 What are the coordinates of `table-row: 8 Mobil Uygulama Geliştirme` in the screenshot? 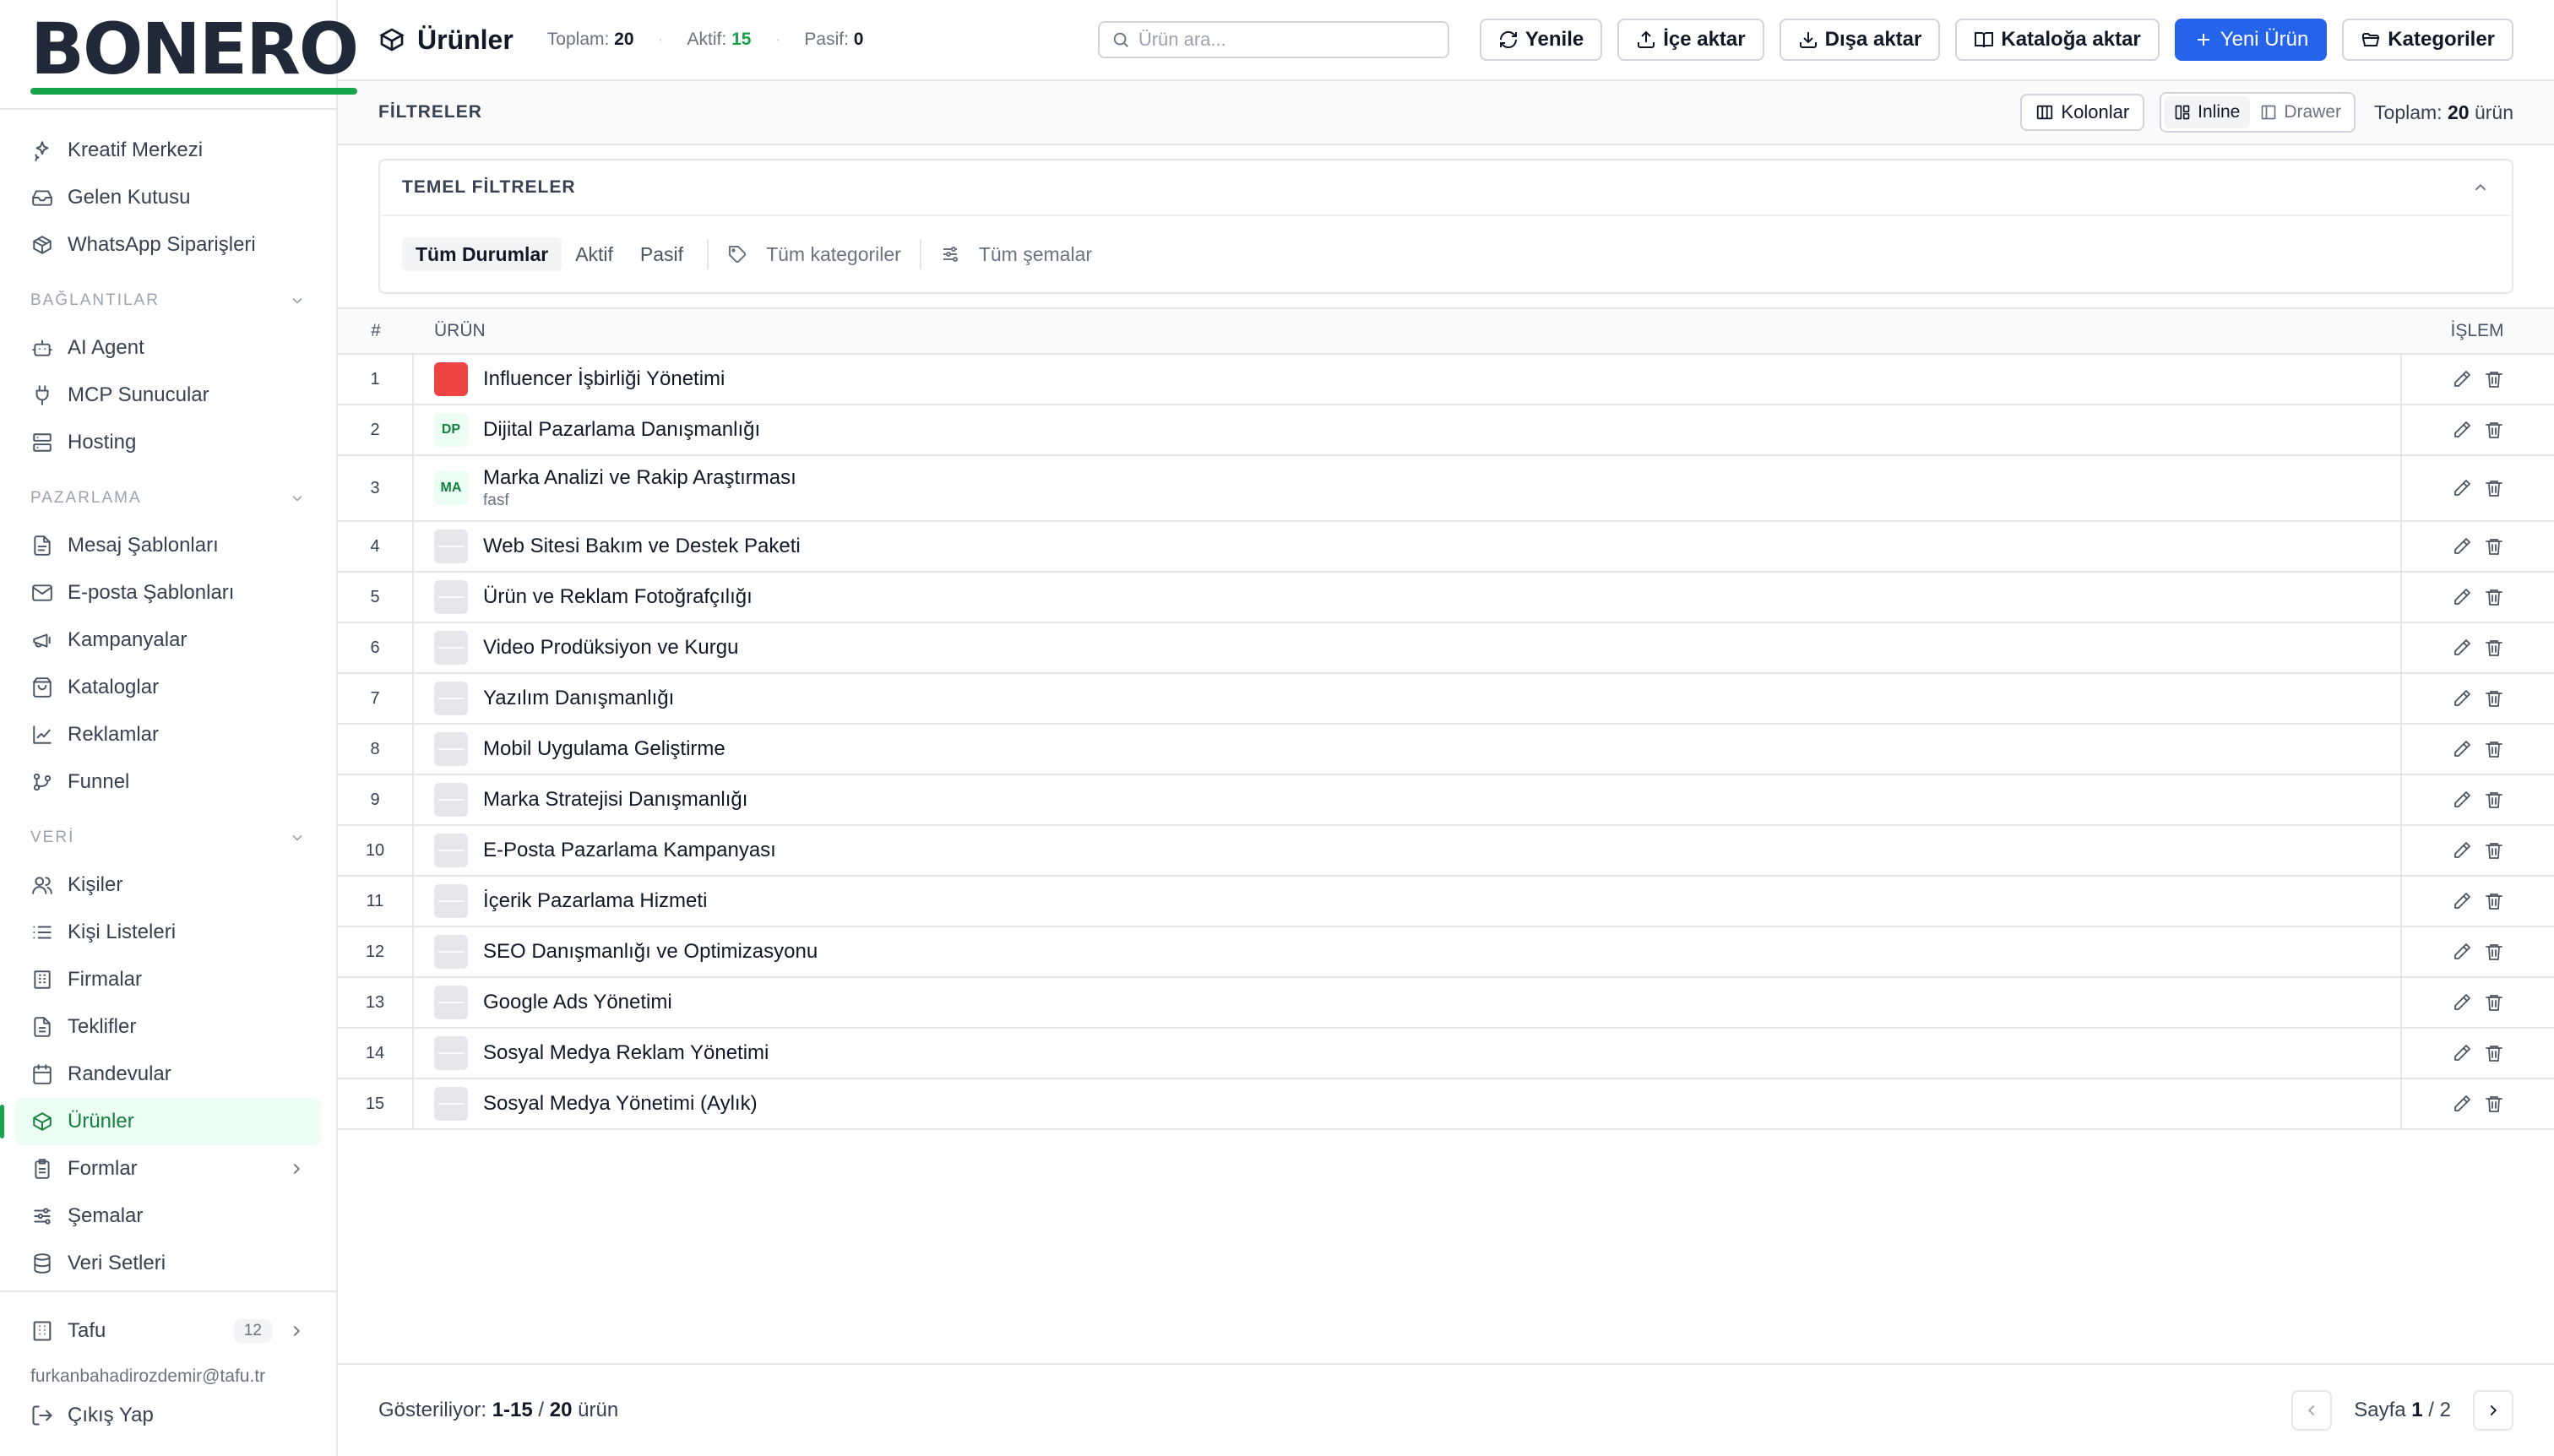 It's located at (1446, 750).